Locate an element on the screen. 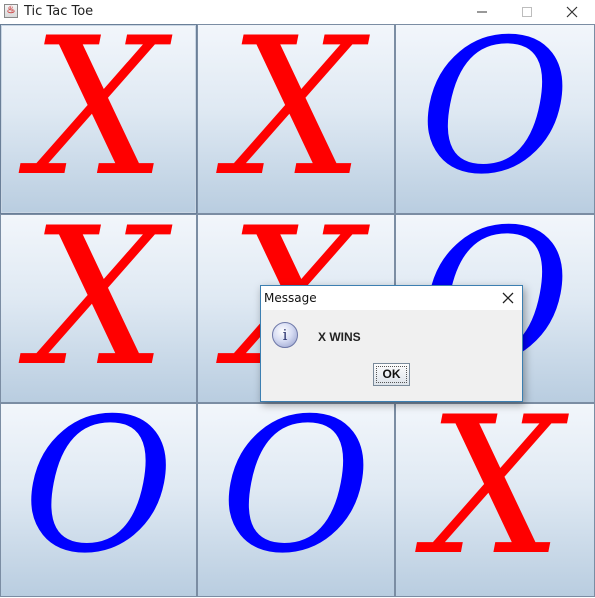 The height and width of the screenshot is (598, 595). dialog-message: X WINS is located at coordinates (339, 337).